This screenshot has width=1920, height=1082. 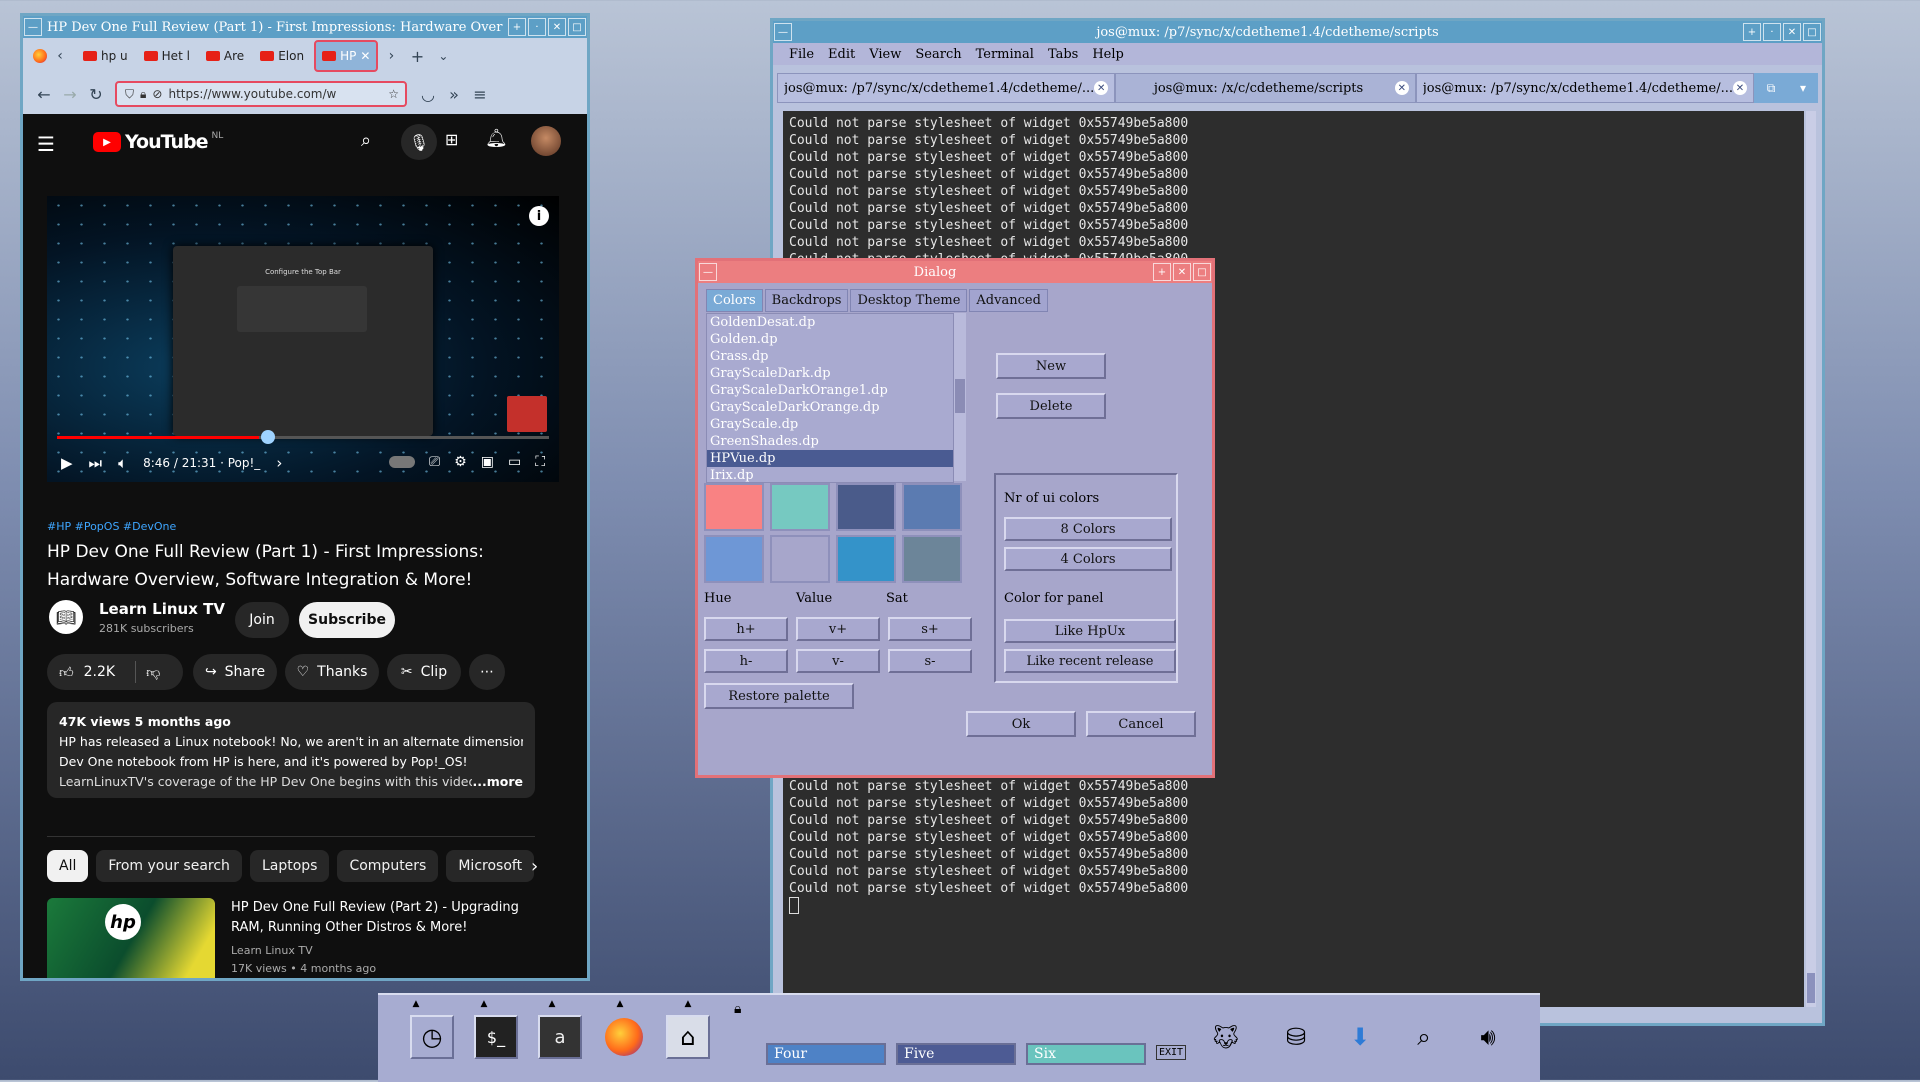 What do you see at coordinates (737, 1009) in the screenshot?
I see `lock-screen-icon: 🔒︎` at bounding box center [737, 1009].